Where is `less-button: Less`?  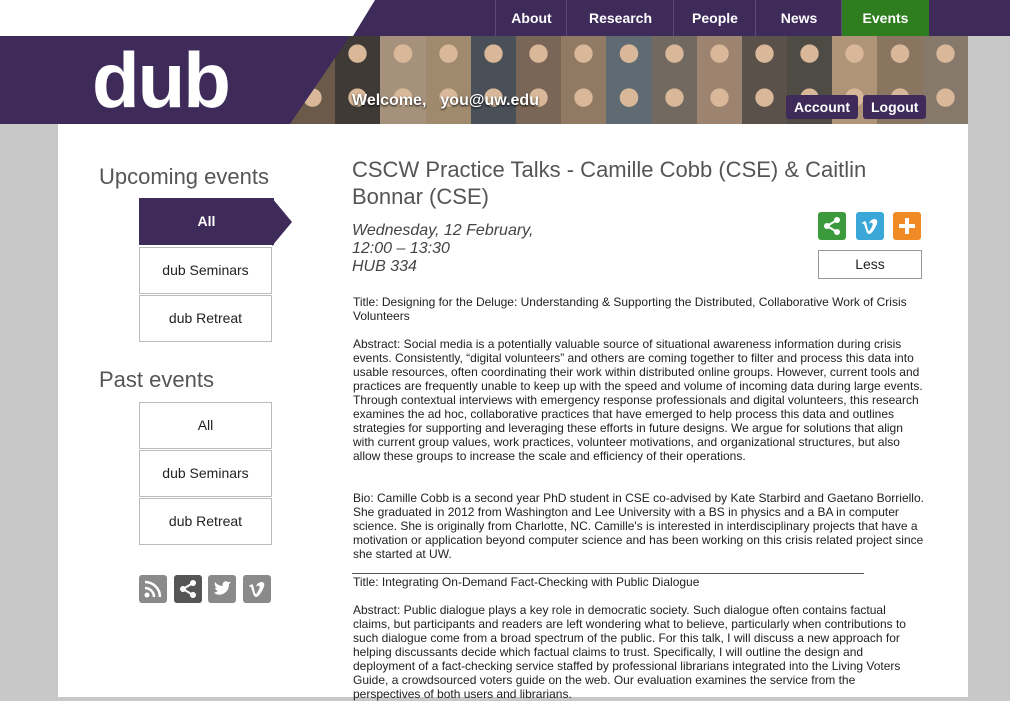 less-button: Less is located at coordinates (870, 264).